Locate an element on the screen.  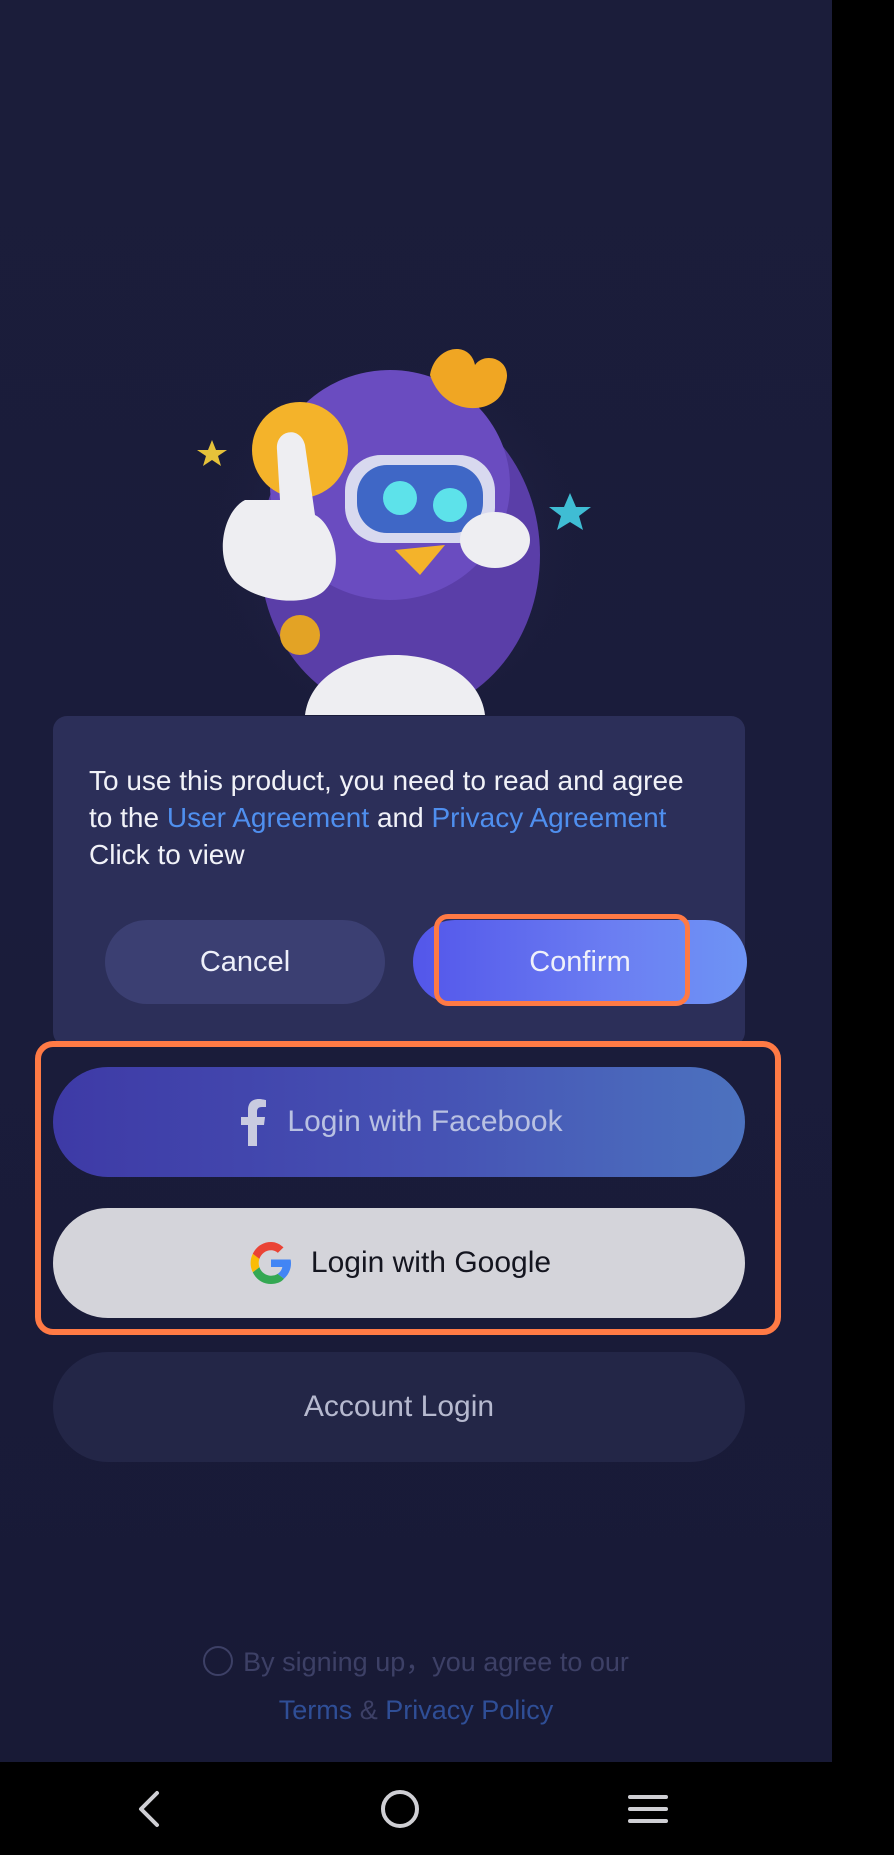
nav-back-button is located at coordinates (150, 1809).